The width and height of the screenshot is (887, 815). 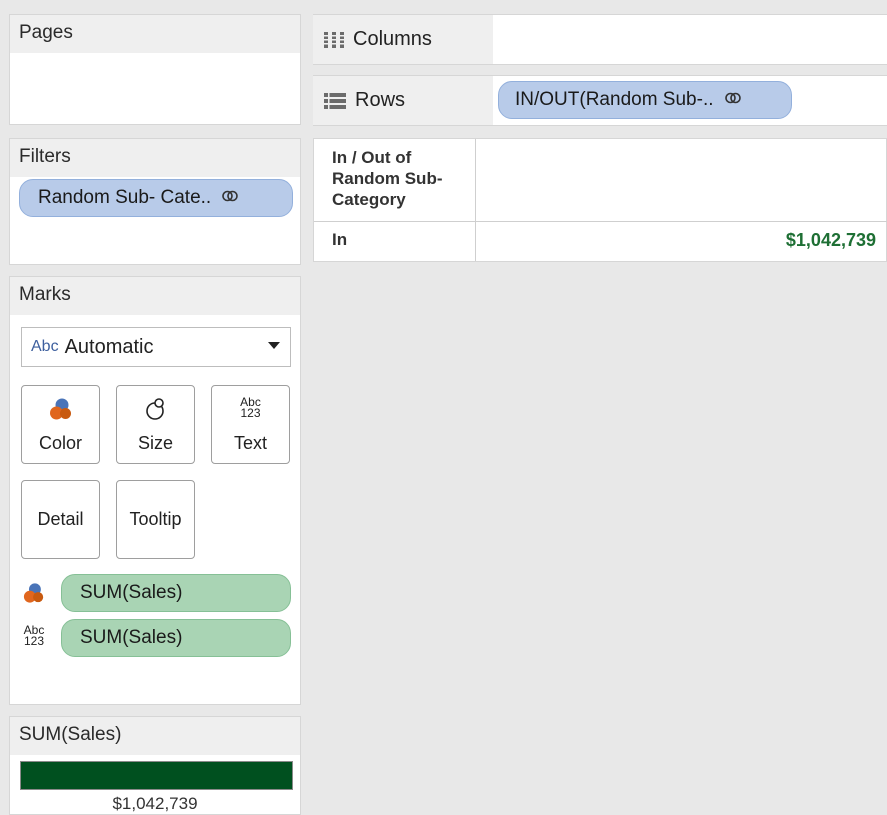 I want to click on value-cell-in: $1,042,739, so click(x=681, y=241).